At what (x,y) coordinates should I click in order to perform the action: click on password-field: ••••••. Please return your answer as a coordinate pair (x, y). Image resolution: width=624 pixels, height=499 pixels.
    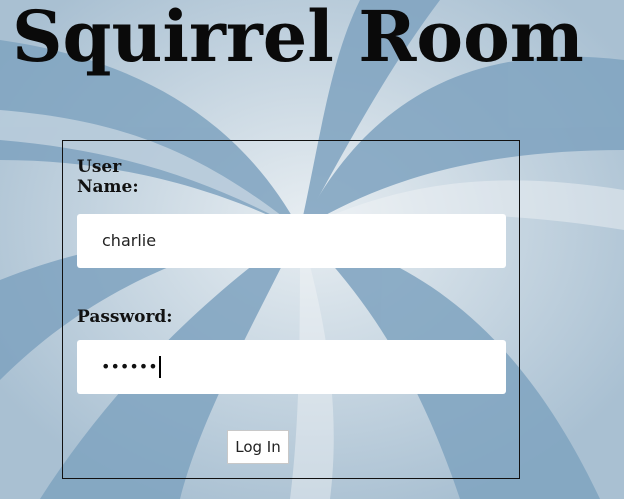
    Looking at the image, I should click on (291, 367).